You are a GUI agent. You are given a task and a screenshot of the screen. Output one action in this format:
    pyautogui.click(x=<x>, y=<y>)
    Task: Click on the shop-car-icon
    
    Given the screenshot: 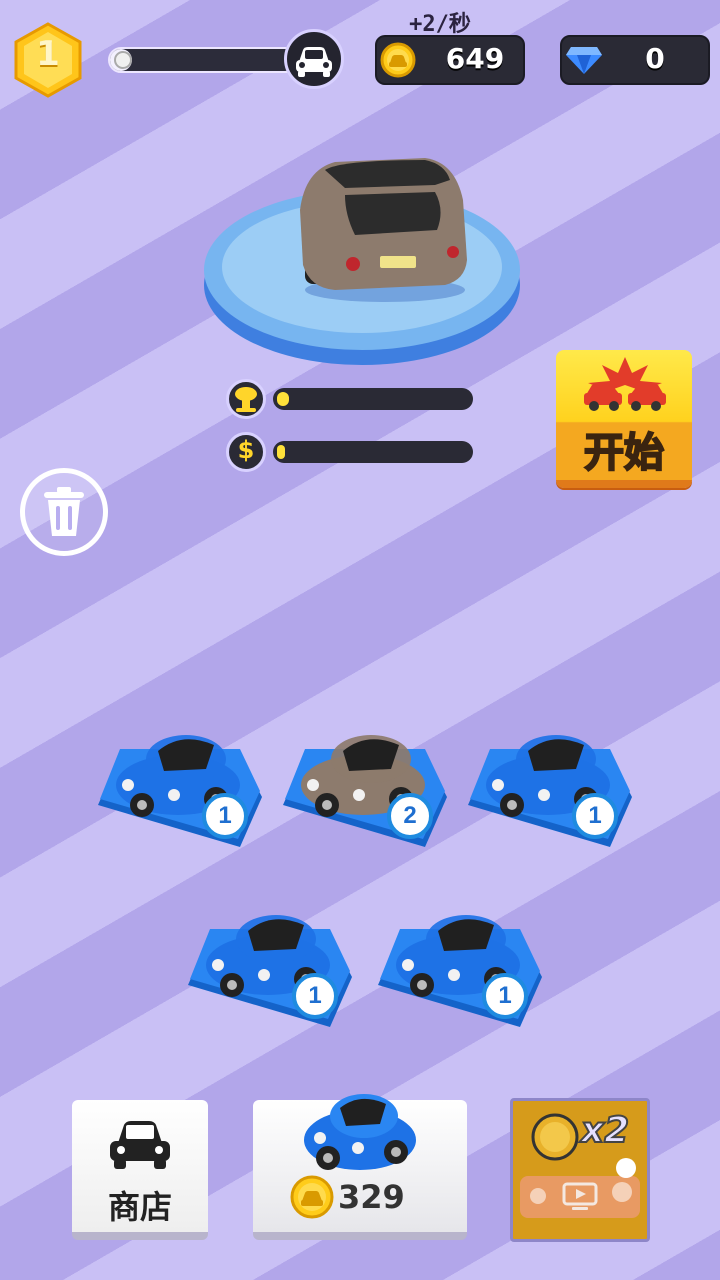 What is the action you would take?
    pyautogui.click(x=140, y=1145)
    